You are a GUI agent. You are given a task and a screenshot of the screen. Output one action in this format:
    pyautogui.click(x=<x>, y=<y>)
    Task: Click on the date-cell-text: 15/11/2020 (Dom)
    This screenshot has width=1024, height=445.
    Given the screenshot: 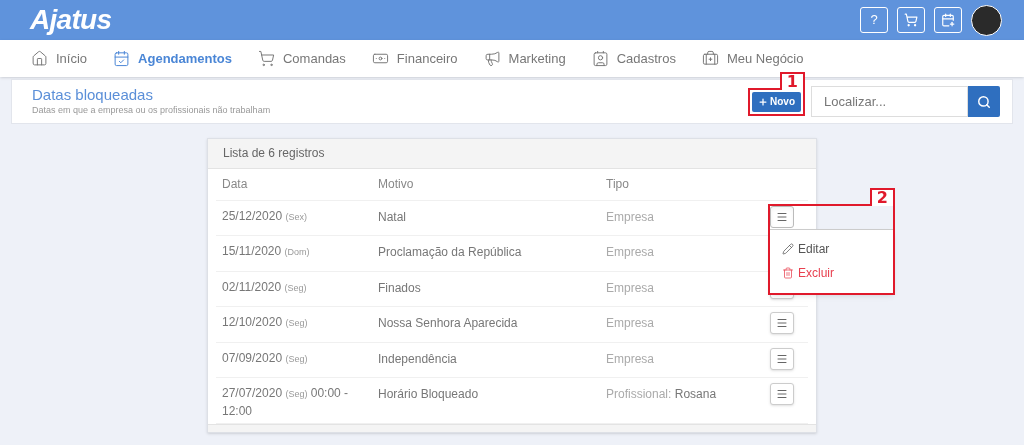 What is the action you would take?
    pyautogui.click(x=266, y=252)
    